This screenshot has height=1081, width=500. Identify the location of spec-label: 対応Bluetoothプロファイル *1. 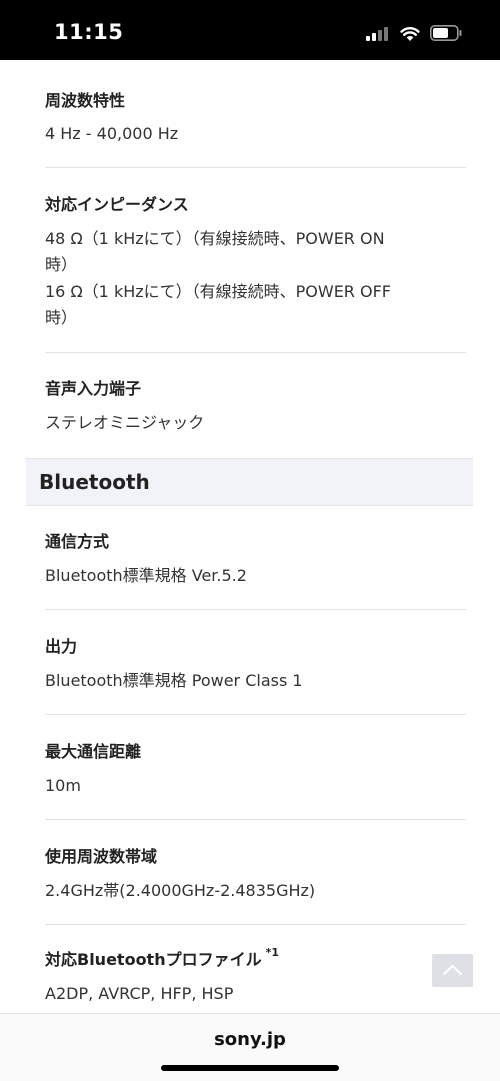
(255, 958).